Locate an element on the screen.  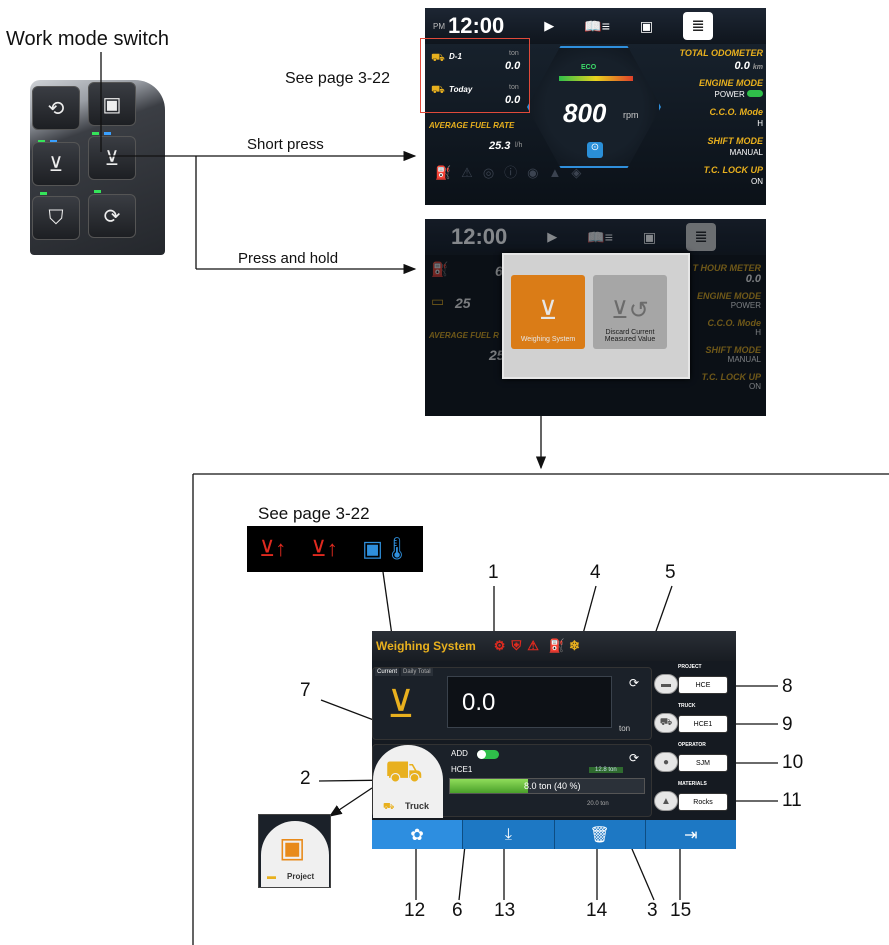
gear-icon: ✿ is located at coordinates (417, 835).